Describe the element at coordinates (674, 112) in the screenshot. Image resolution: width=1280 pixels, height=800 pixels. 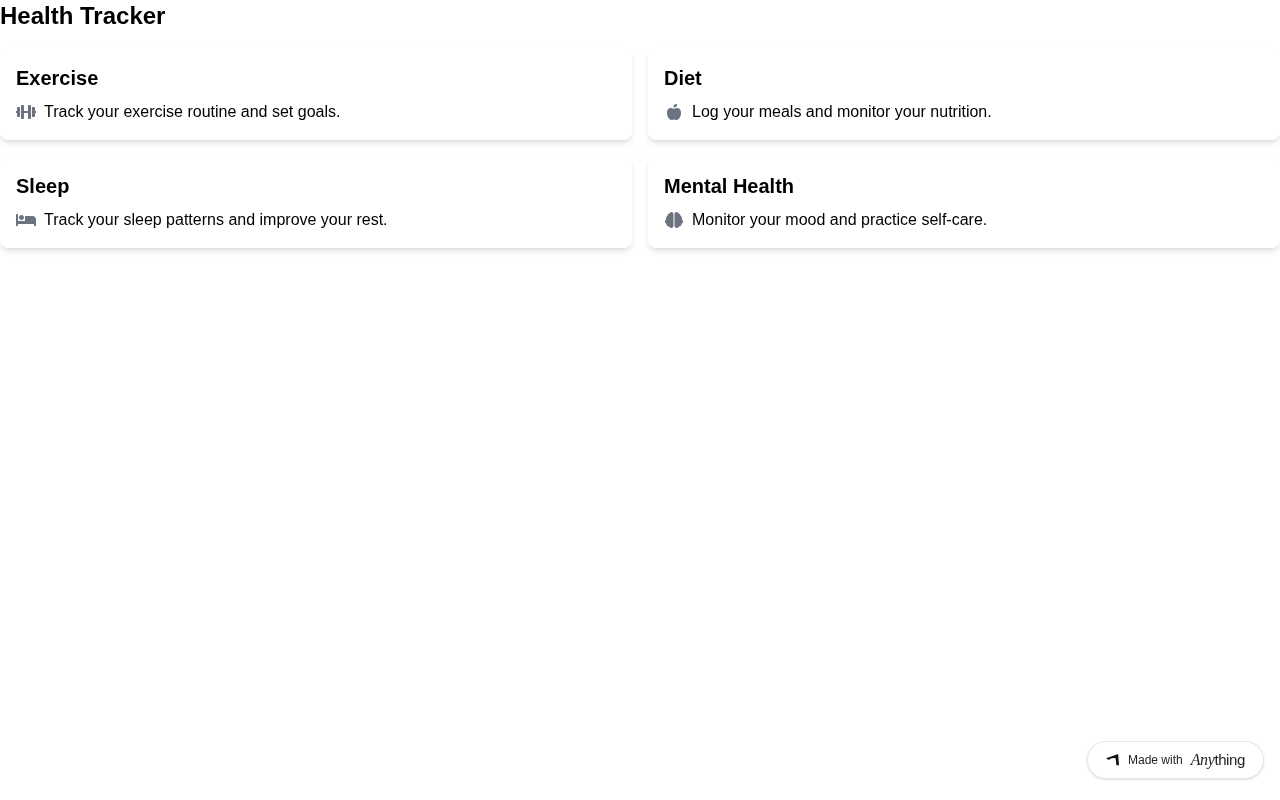
I see `apple-icon` at that location.